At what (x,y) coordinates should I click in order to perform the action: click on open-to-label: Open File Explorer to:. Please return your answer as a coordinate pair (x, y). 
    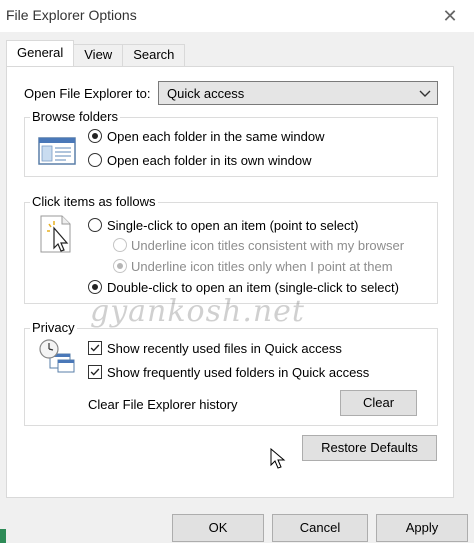
    Looking at the image, I should click on (87, 93).